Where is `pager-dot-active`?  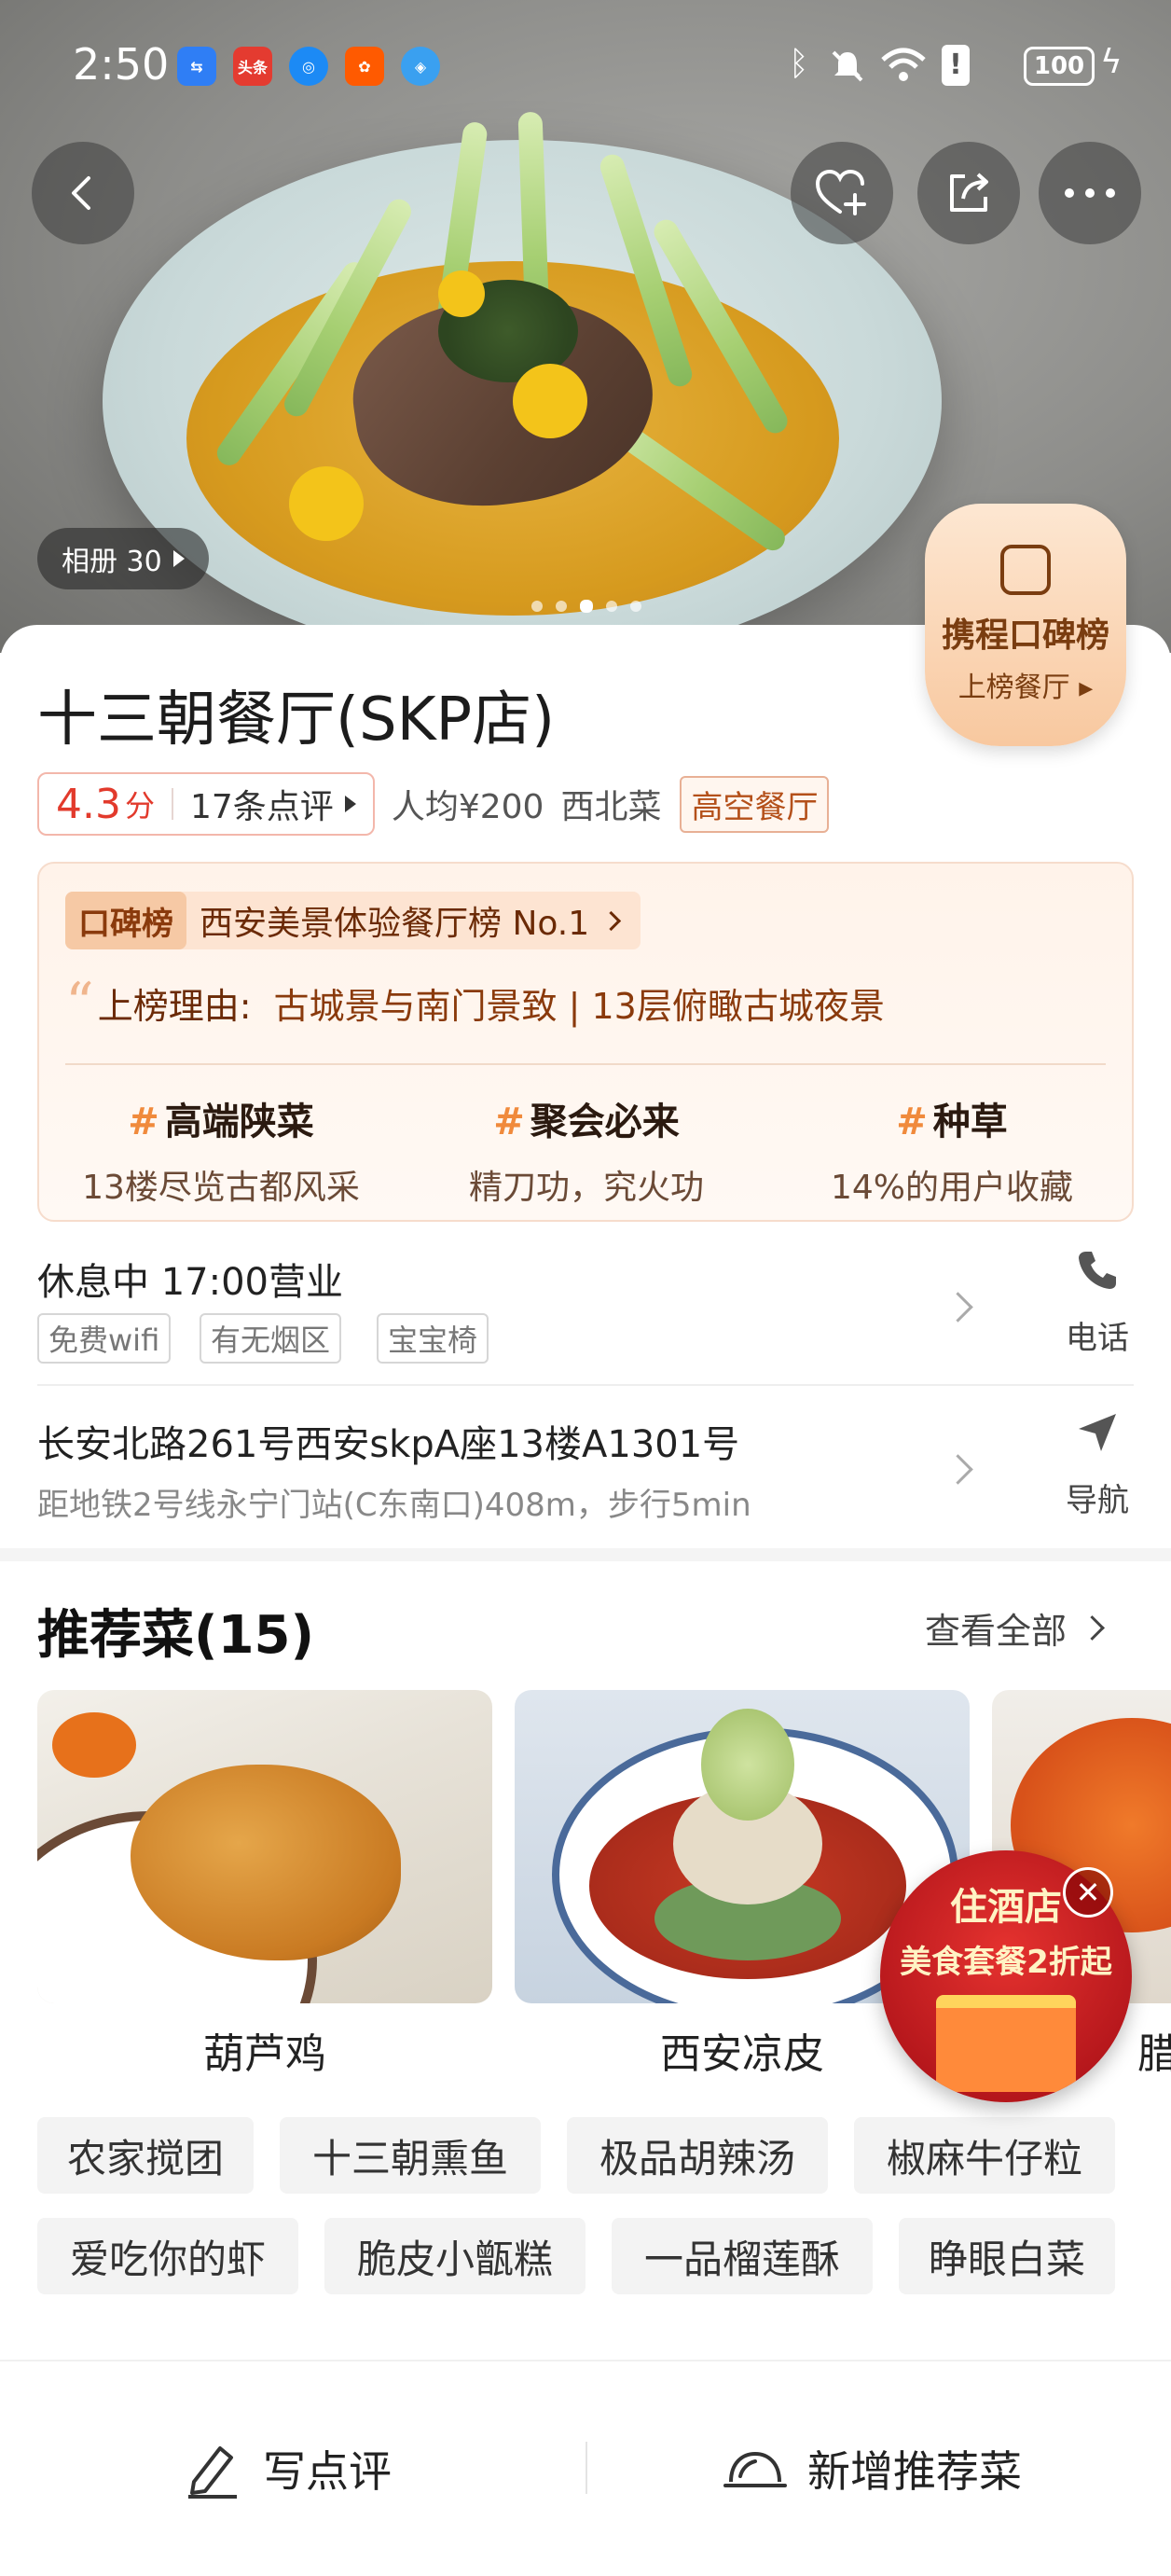
pager-dot-active is located at coordinates (586, 606).